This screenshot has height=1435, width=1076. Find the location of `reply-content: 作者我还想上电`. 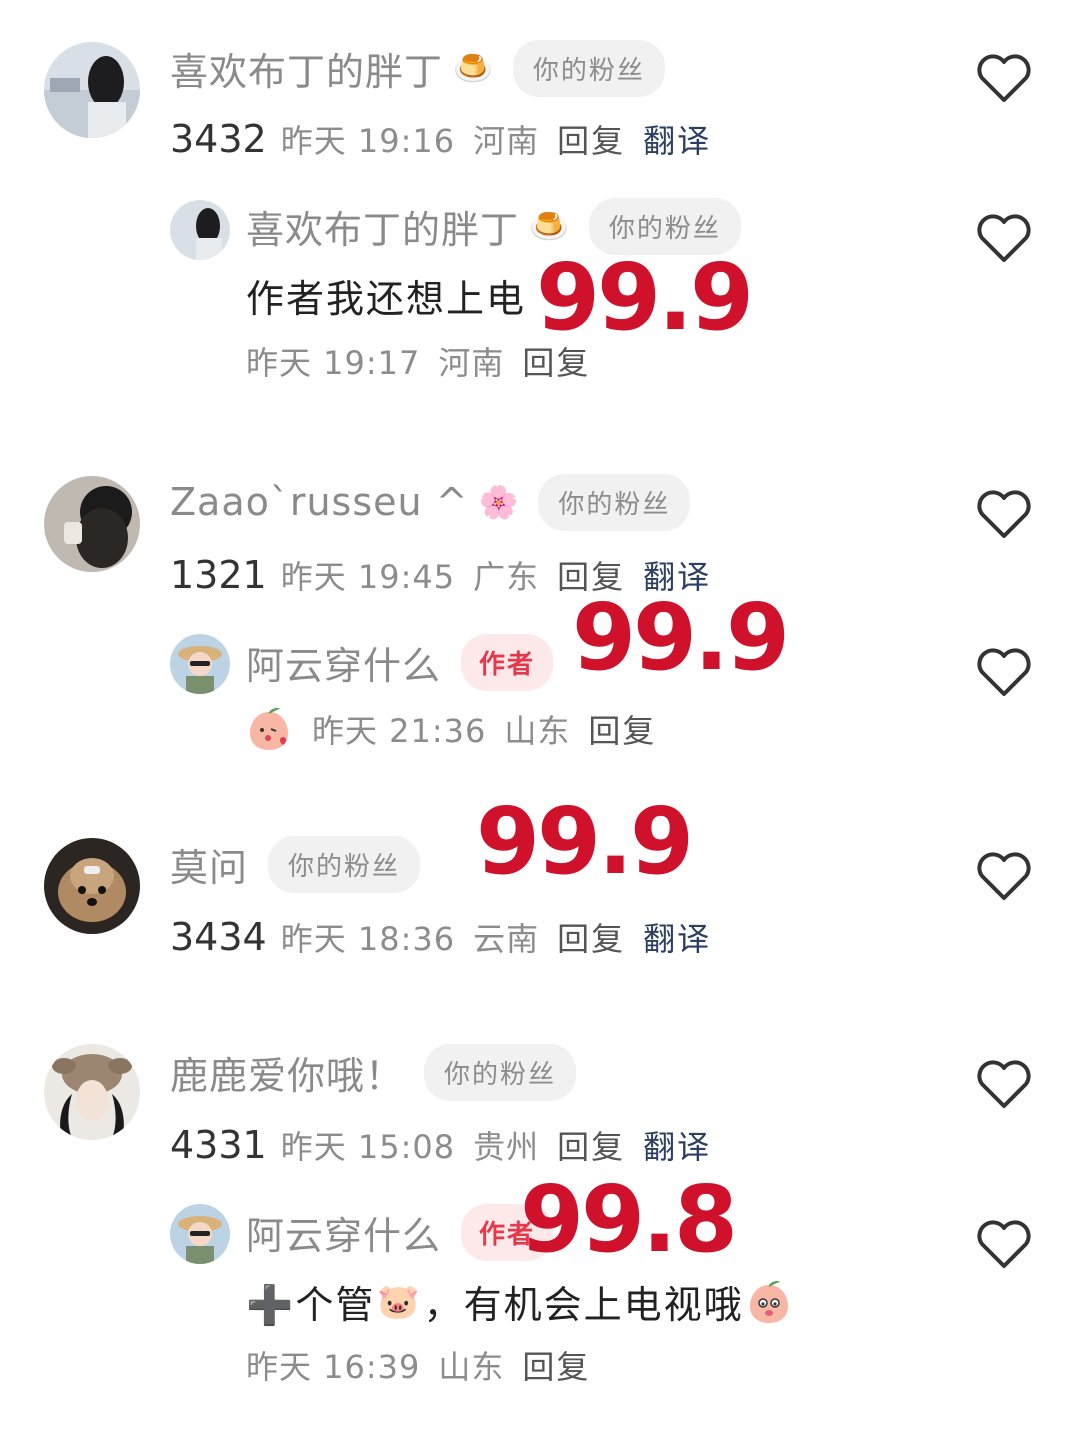

reply-content: 作者我还想上电 is located at coordinates (386, 299).